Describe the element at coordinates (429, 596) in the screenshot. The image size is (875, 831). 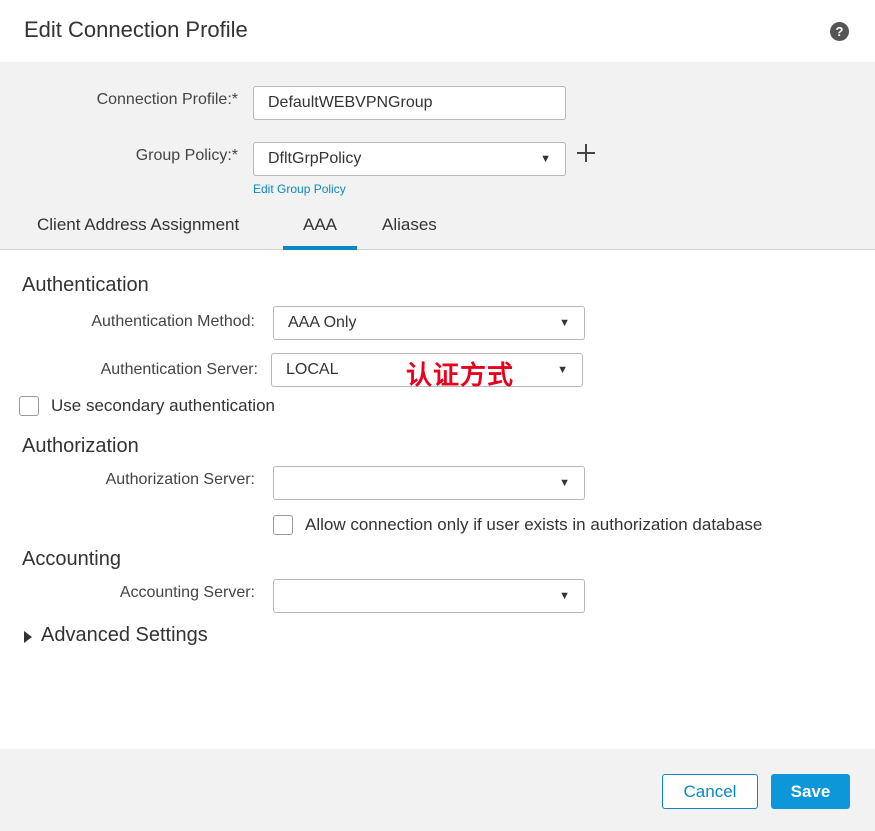
I see `accounting-server-select: ▼` at that location.